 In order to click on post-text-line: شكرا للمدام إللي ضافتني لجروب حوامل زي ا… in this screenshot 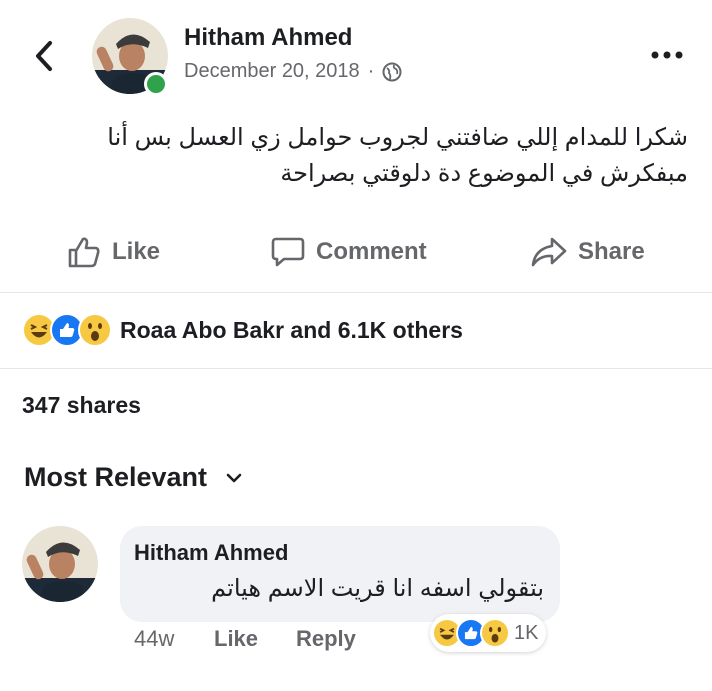, I will do `click(397, 137)`.